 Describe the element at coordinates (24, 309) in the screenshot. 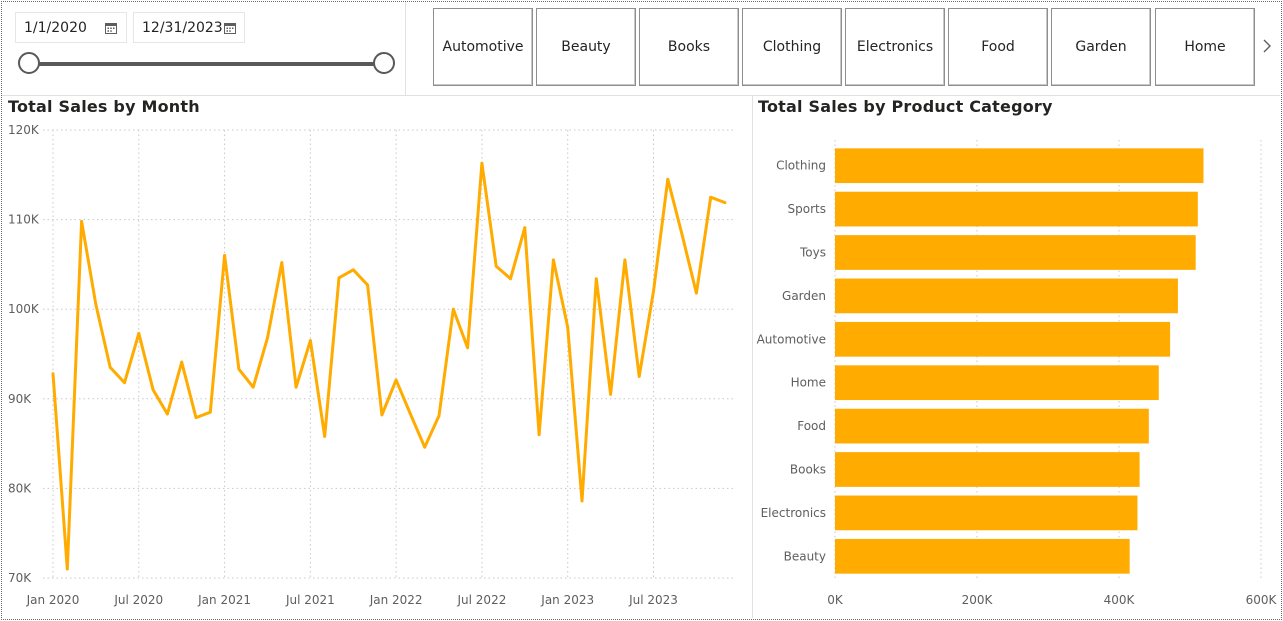

I see `y-tick-label: 100K` at that location.